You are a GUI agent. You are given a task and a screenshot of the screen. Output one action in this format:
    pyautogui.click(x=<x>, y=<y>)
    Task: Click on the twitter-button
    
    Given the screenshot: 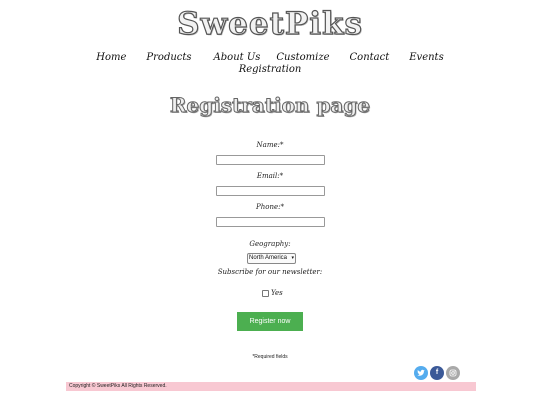 What is the action you would take?
    pyautogui.click(x=421, y=373)
    